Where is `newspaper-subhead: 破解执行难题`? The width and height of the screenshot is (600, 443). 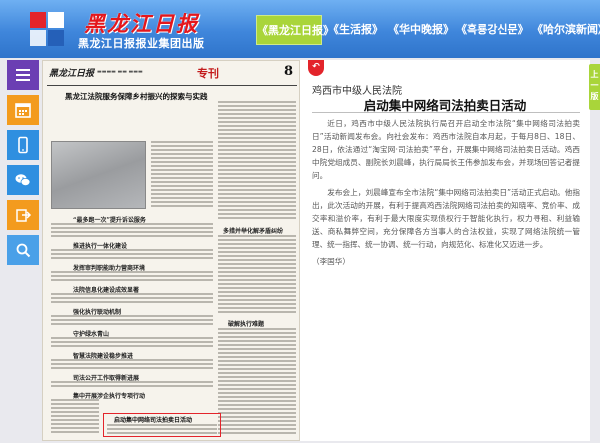
newspaper-subhead: 破解执行难题 is located at coordinates (246, 324).